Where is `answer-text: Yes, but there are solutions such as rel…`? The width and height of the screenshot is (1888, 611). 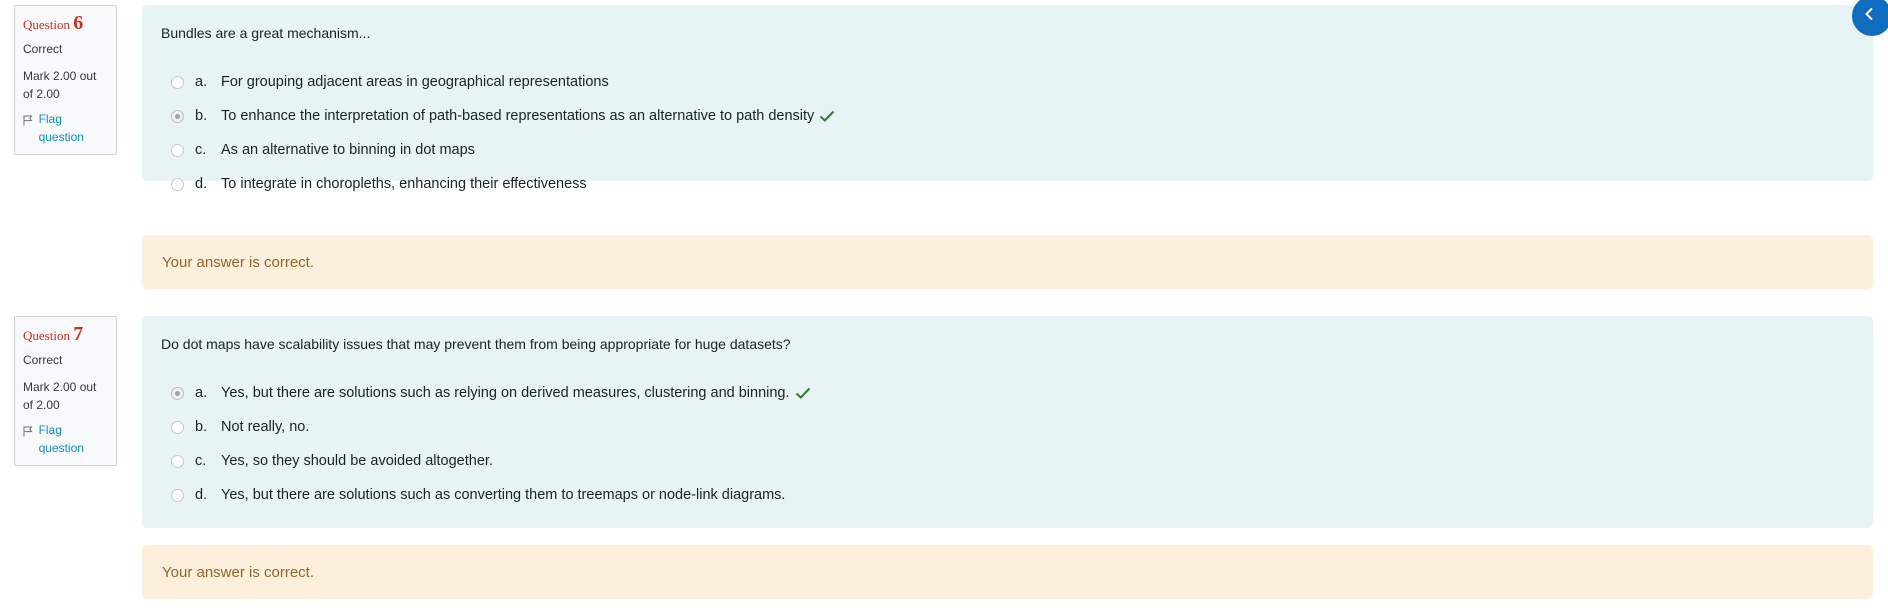
answer-text: Yes, but there are solutions such as rel… is located at coordinates (505, 393).